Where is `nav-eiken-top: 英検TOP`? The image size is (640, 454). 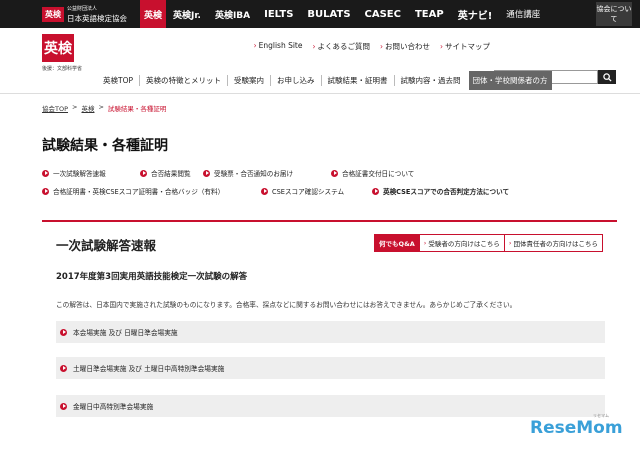
nav-eiken-top: 英検TOP is located at coordinates (118, 80).